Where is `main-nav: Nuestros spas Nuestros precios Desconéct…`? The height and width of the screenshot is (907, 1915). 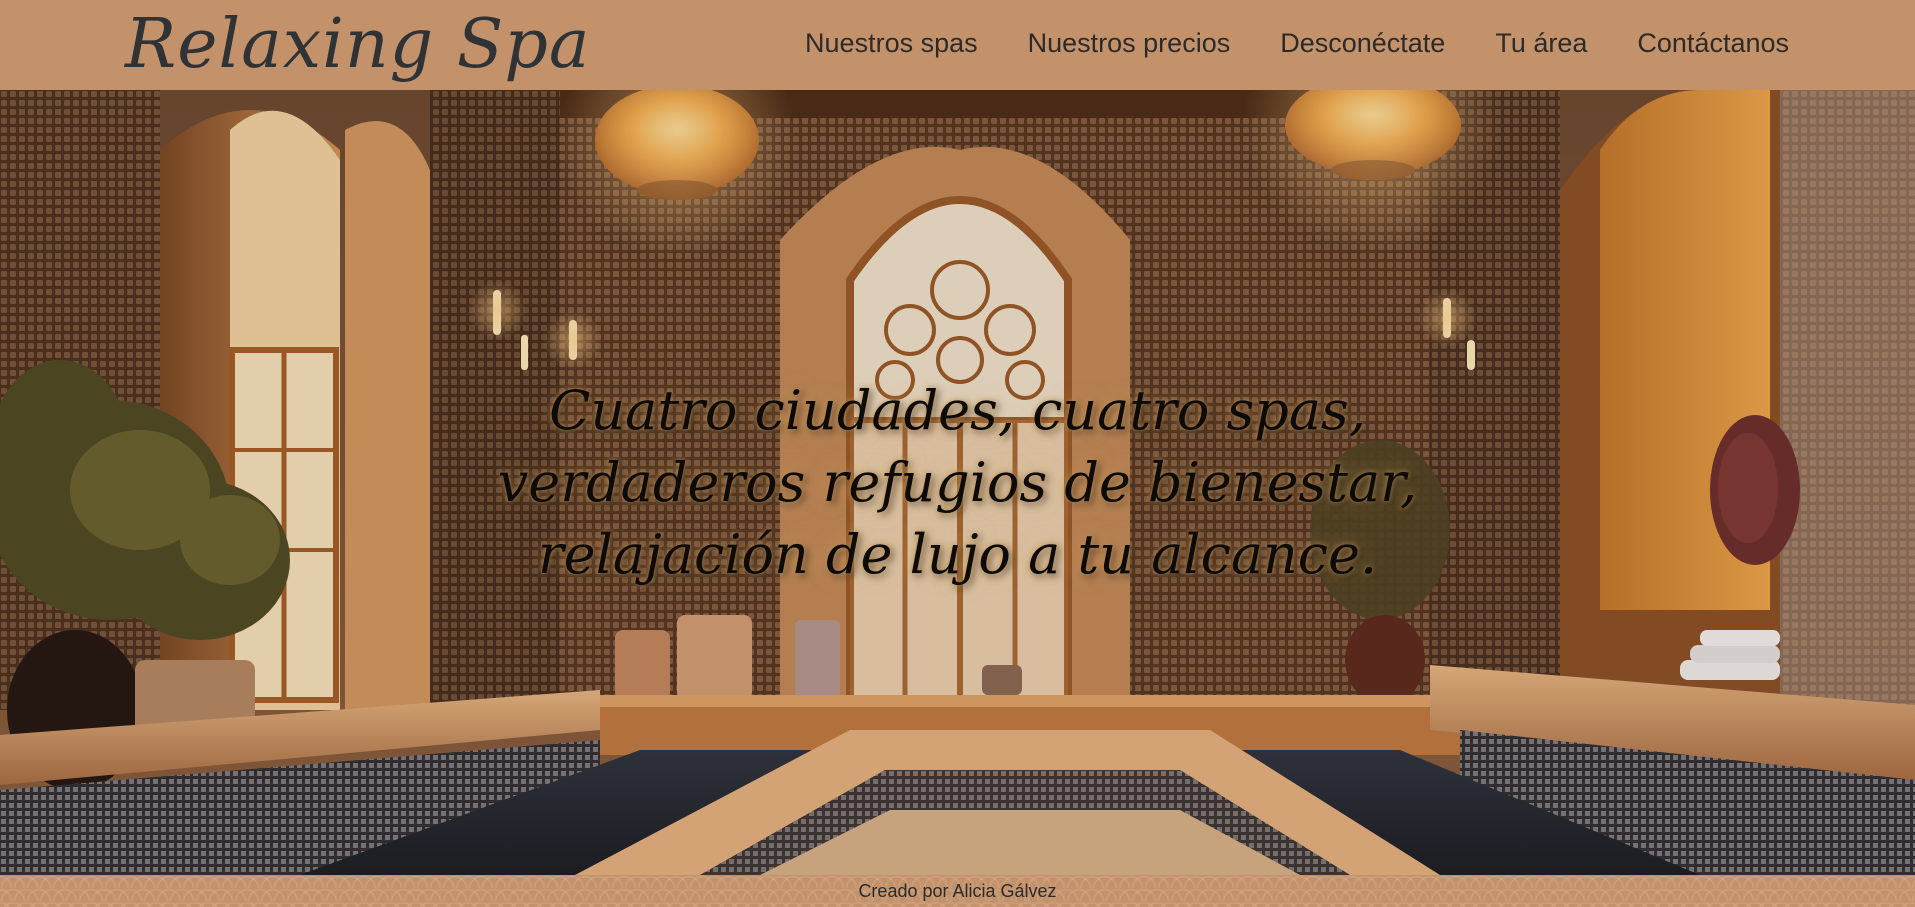 main-nav: Nuestros spas Nuestros precios Desconéct… is located at coordinates (1297, 43).